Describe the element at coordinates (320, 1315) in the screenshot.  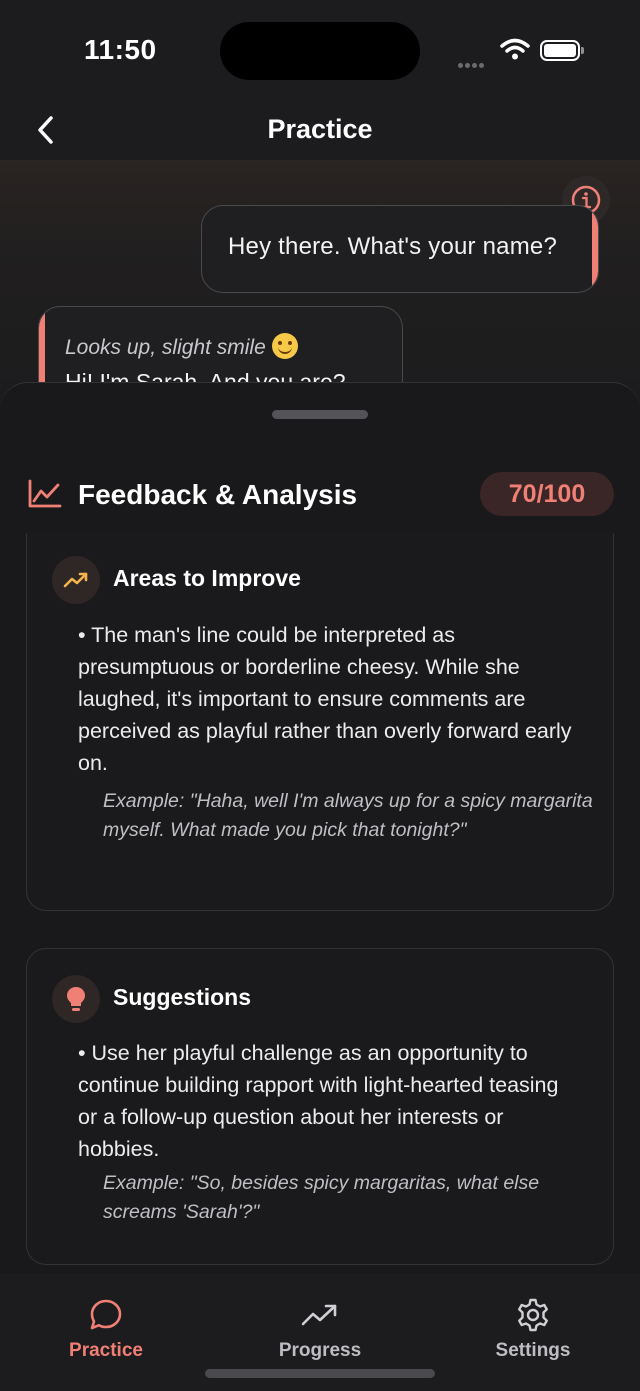
I see `trend-icon` at that location.